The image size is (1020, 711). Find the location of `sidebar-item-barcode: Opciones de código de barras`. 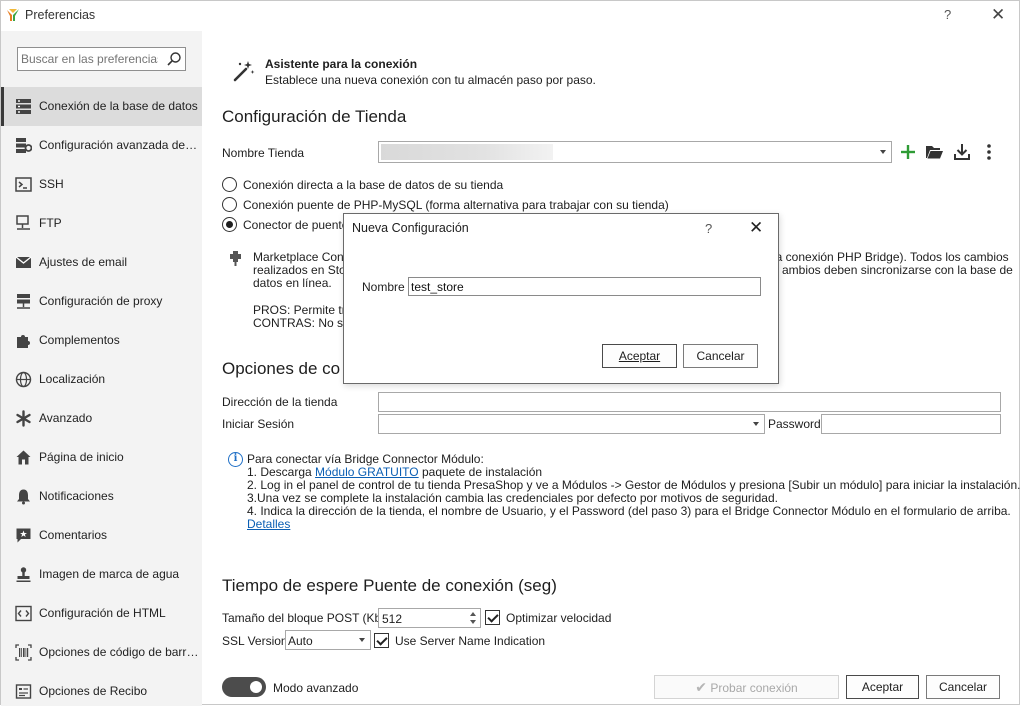

sidebar-item-barcode: Opciones de código de barras is located at coordinates (101, 652).